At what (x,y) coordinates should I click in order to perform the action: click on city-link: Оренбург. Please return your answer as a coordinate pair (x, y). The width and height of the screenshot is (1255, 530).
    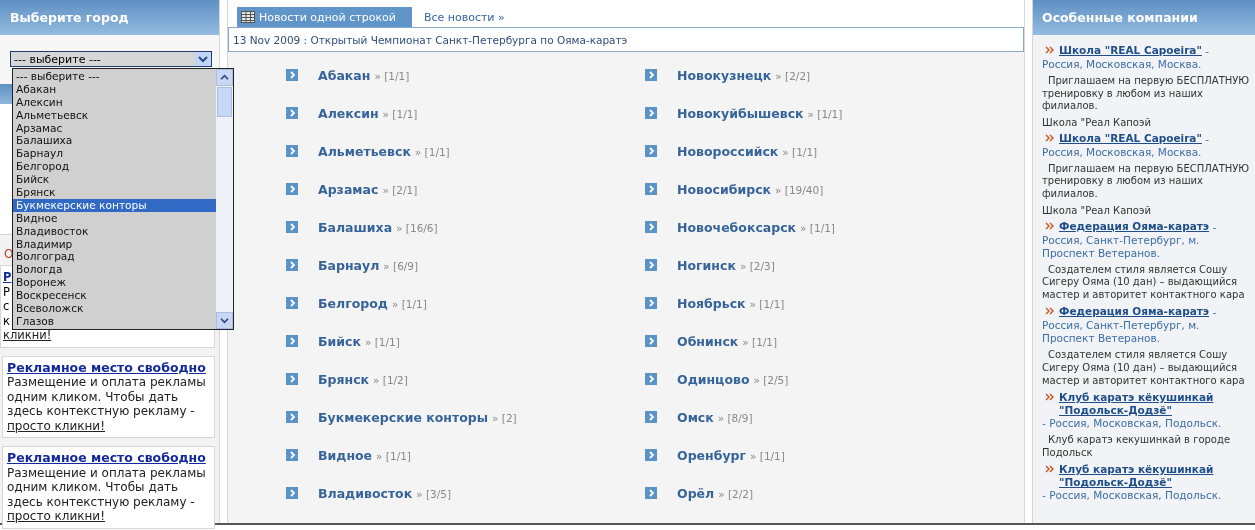
    Looking at the image, I should click on (712, 455).